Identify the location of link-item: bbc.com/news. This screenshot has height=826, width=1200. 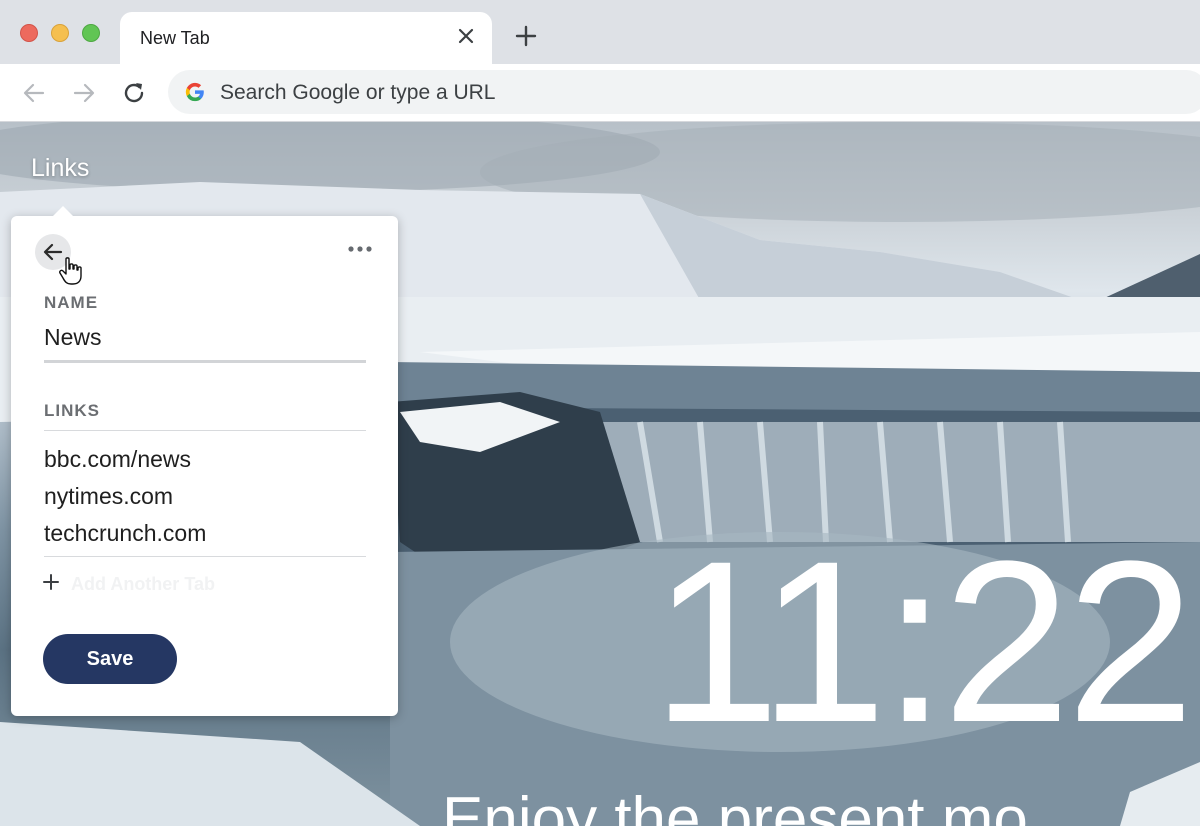
(117, 459).